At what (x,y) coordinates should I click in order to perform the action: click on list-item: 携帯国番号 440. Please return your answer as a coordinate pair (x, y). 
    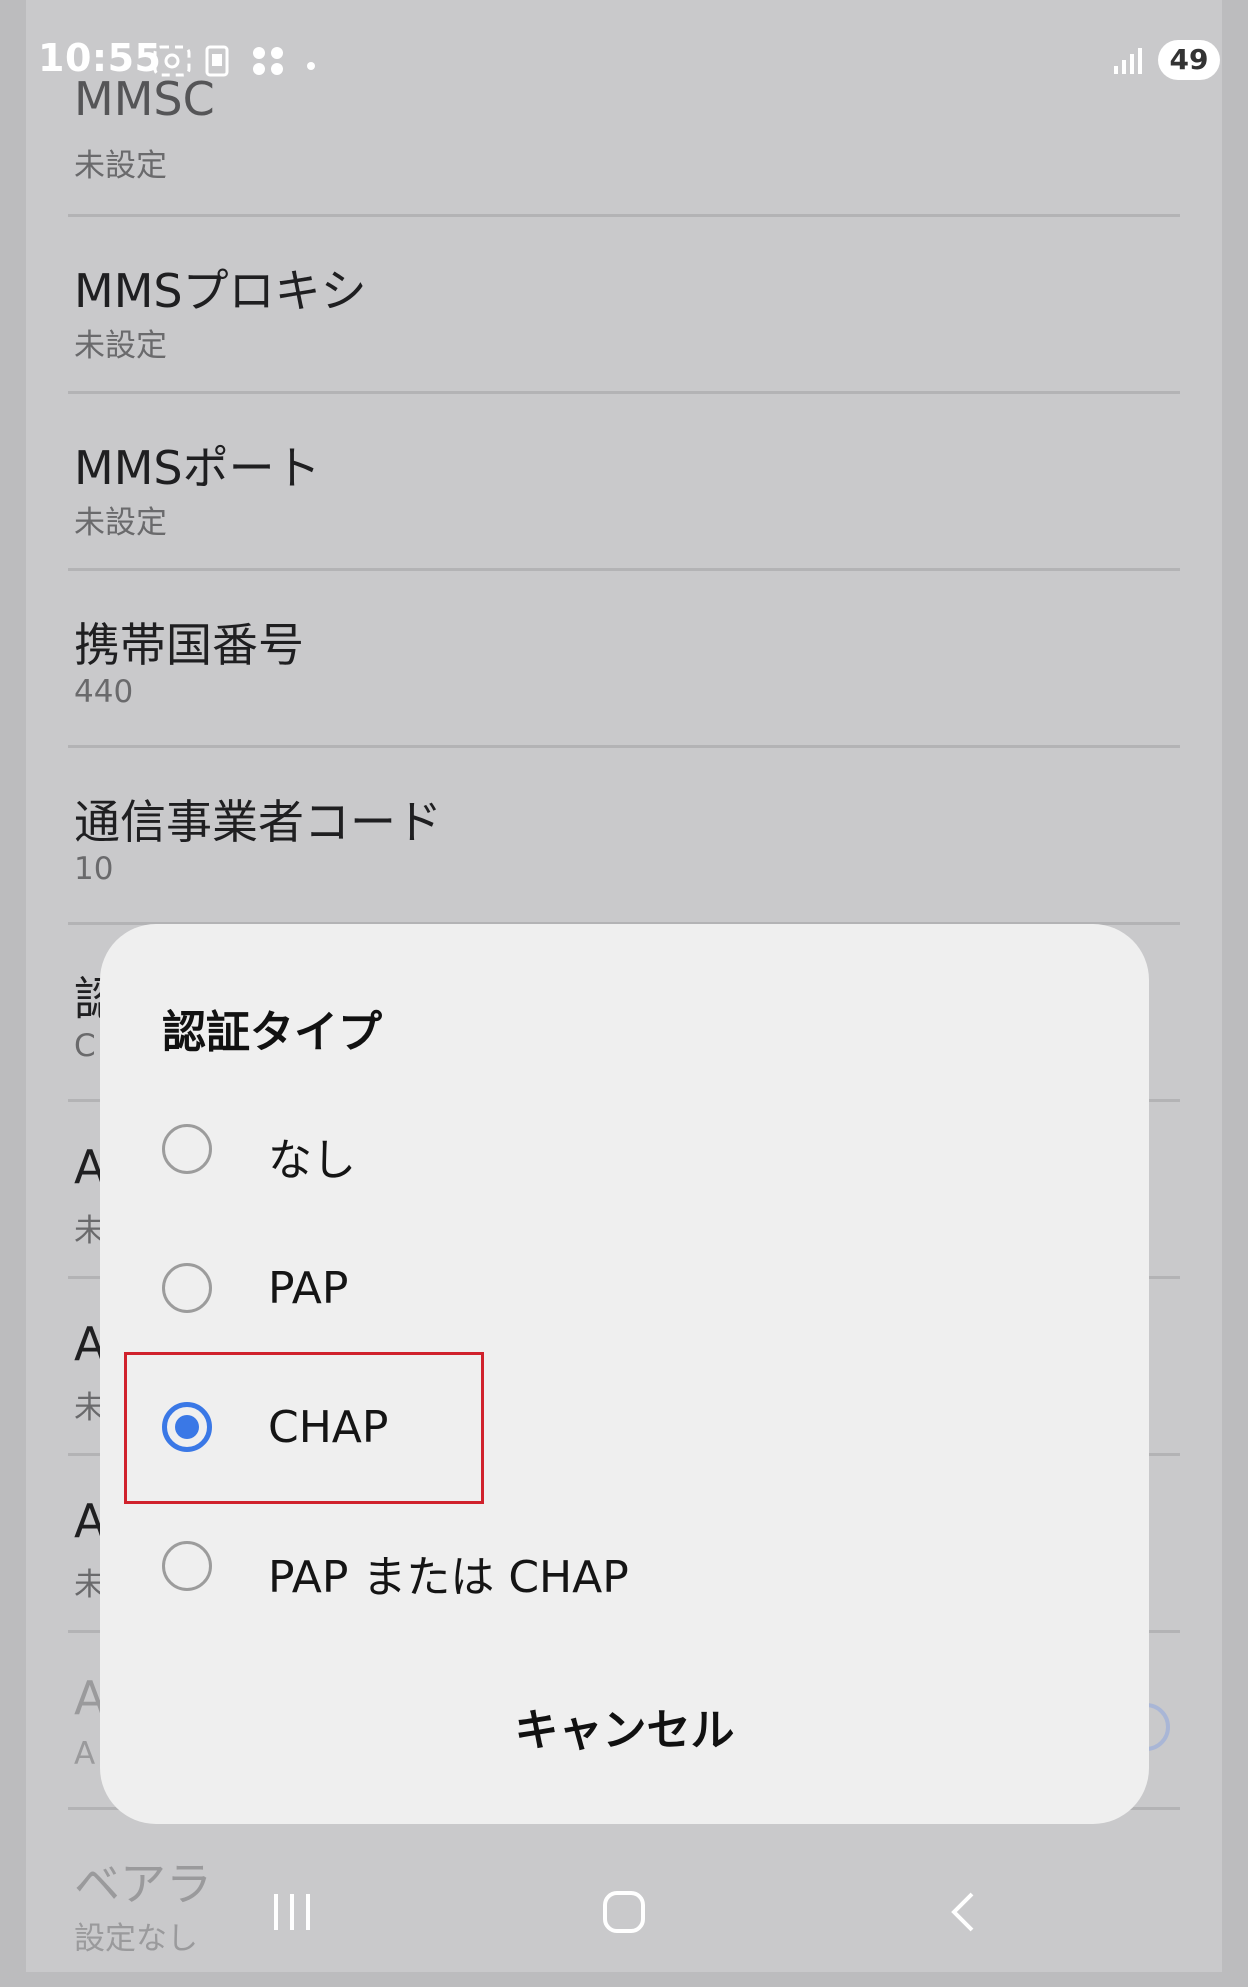
    Looking at the image, I should click on (624, 659).